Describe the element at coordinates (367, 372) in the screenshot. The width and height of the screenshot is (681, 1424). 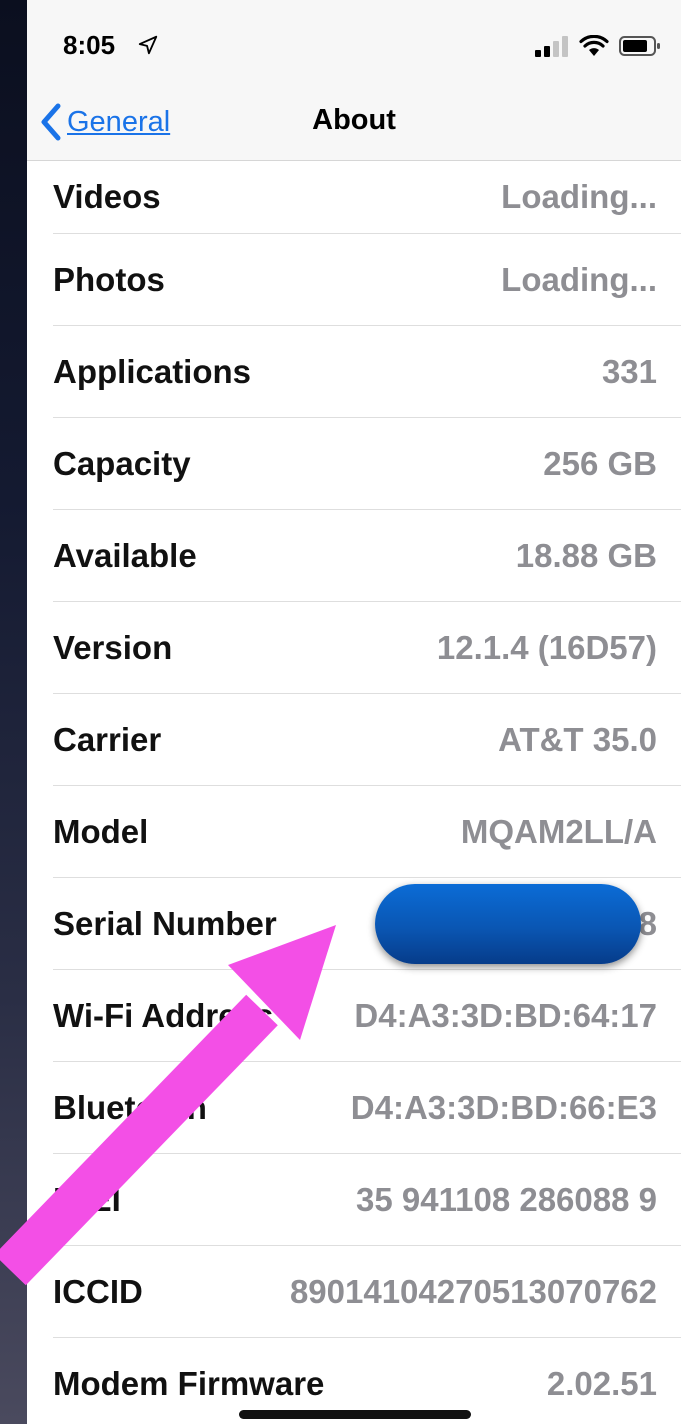
I see `row-applications: Applications 331` at that location.